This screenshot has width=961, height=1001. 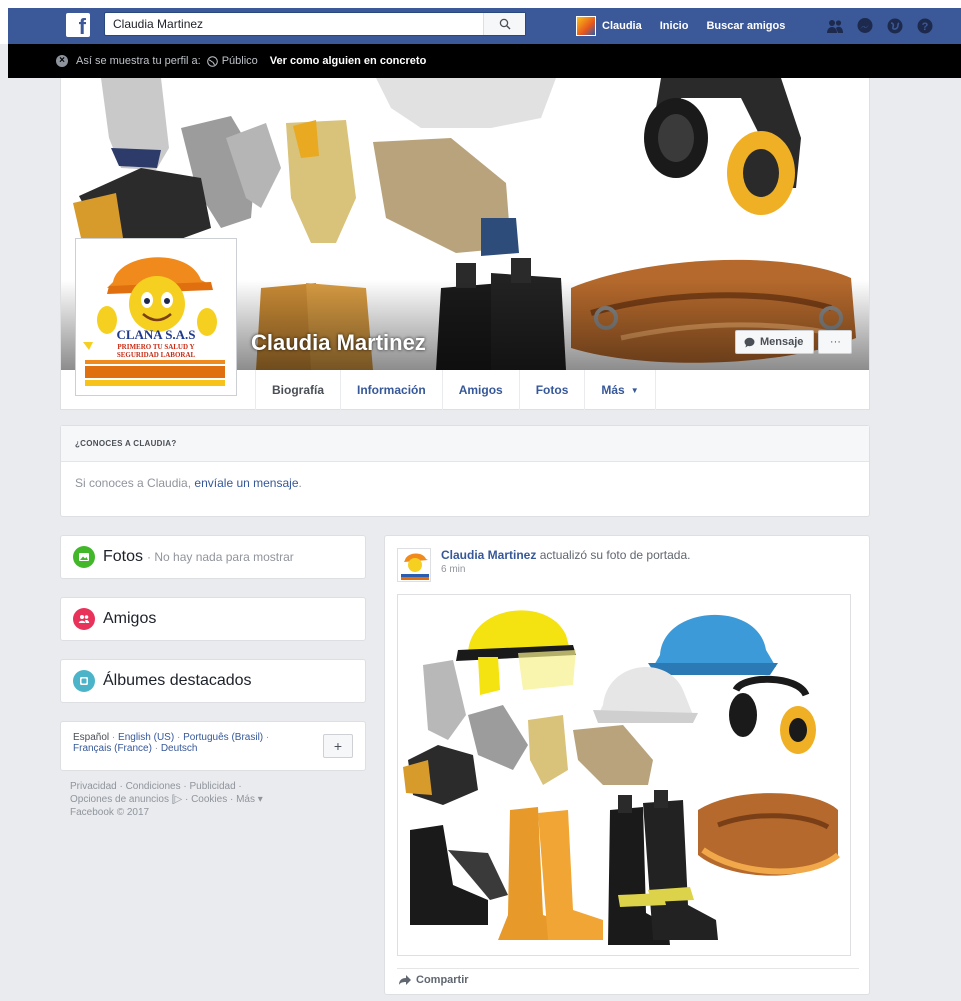 I want to click on language-row-2: Français (France) · Deutsch, so click(x=213, y=748).